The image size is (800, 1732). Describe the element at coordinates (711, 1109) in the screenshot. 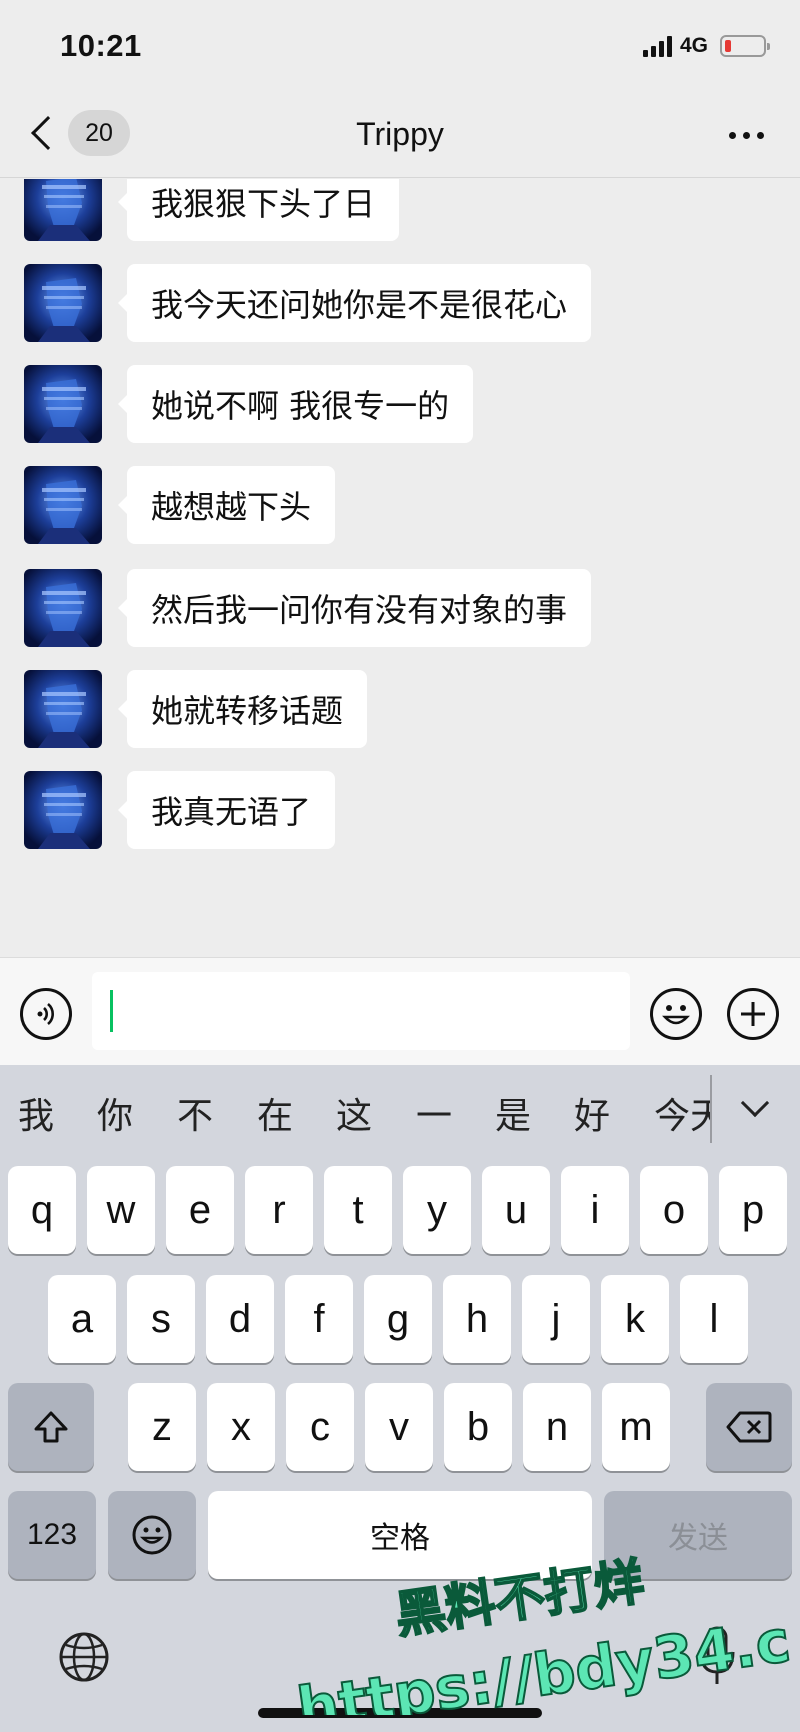

I see `candidate-divider` at that location.